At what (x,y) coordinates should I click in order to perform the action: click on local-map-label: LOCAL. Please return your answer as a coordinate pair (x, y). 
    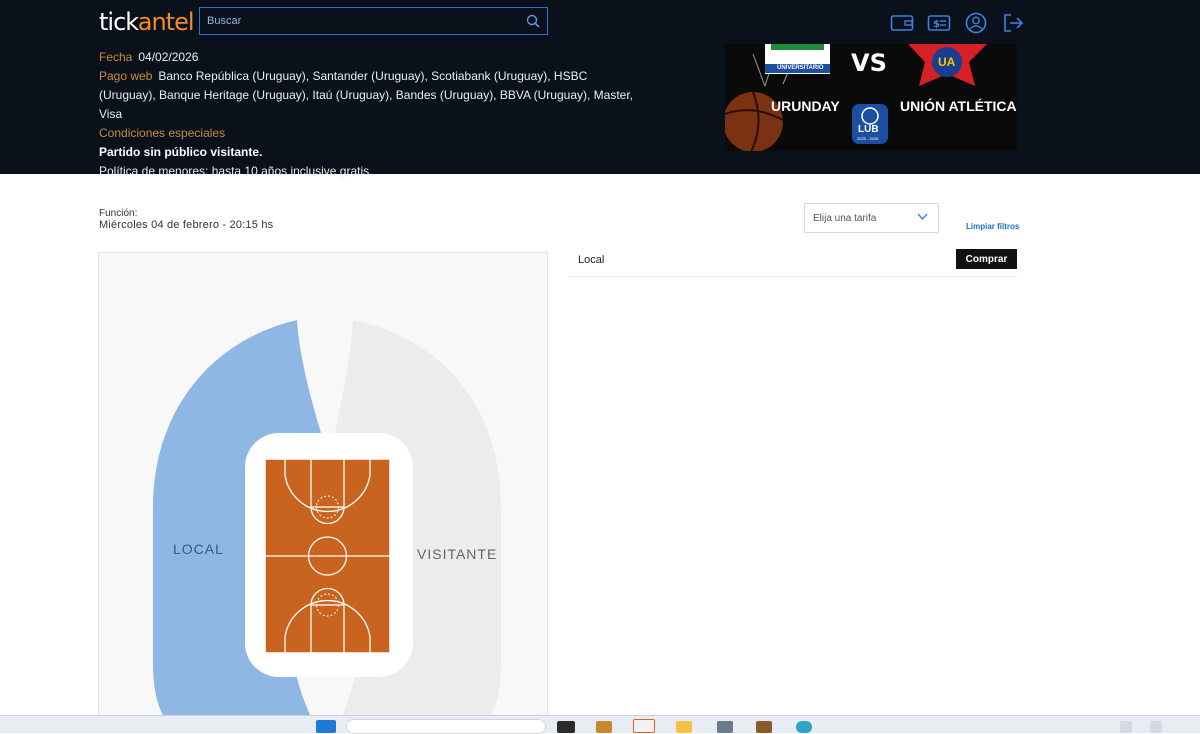
    Looking at the image, I should click on (198, 549).